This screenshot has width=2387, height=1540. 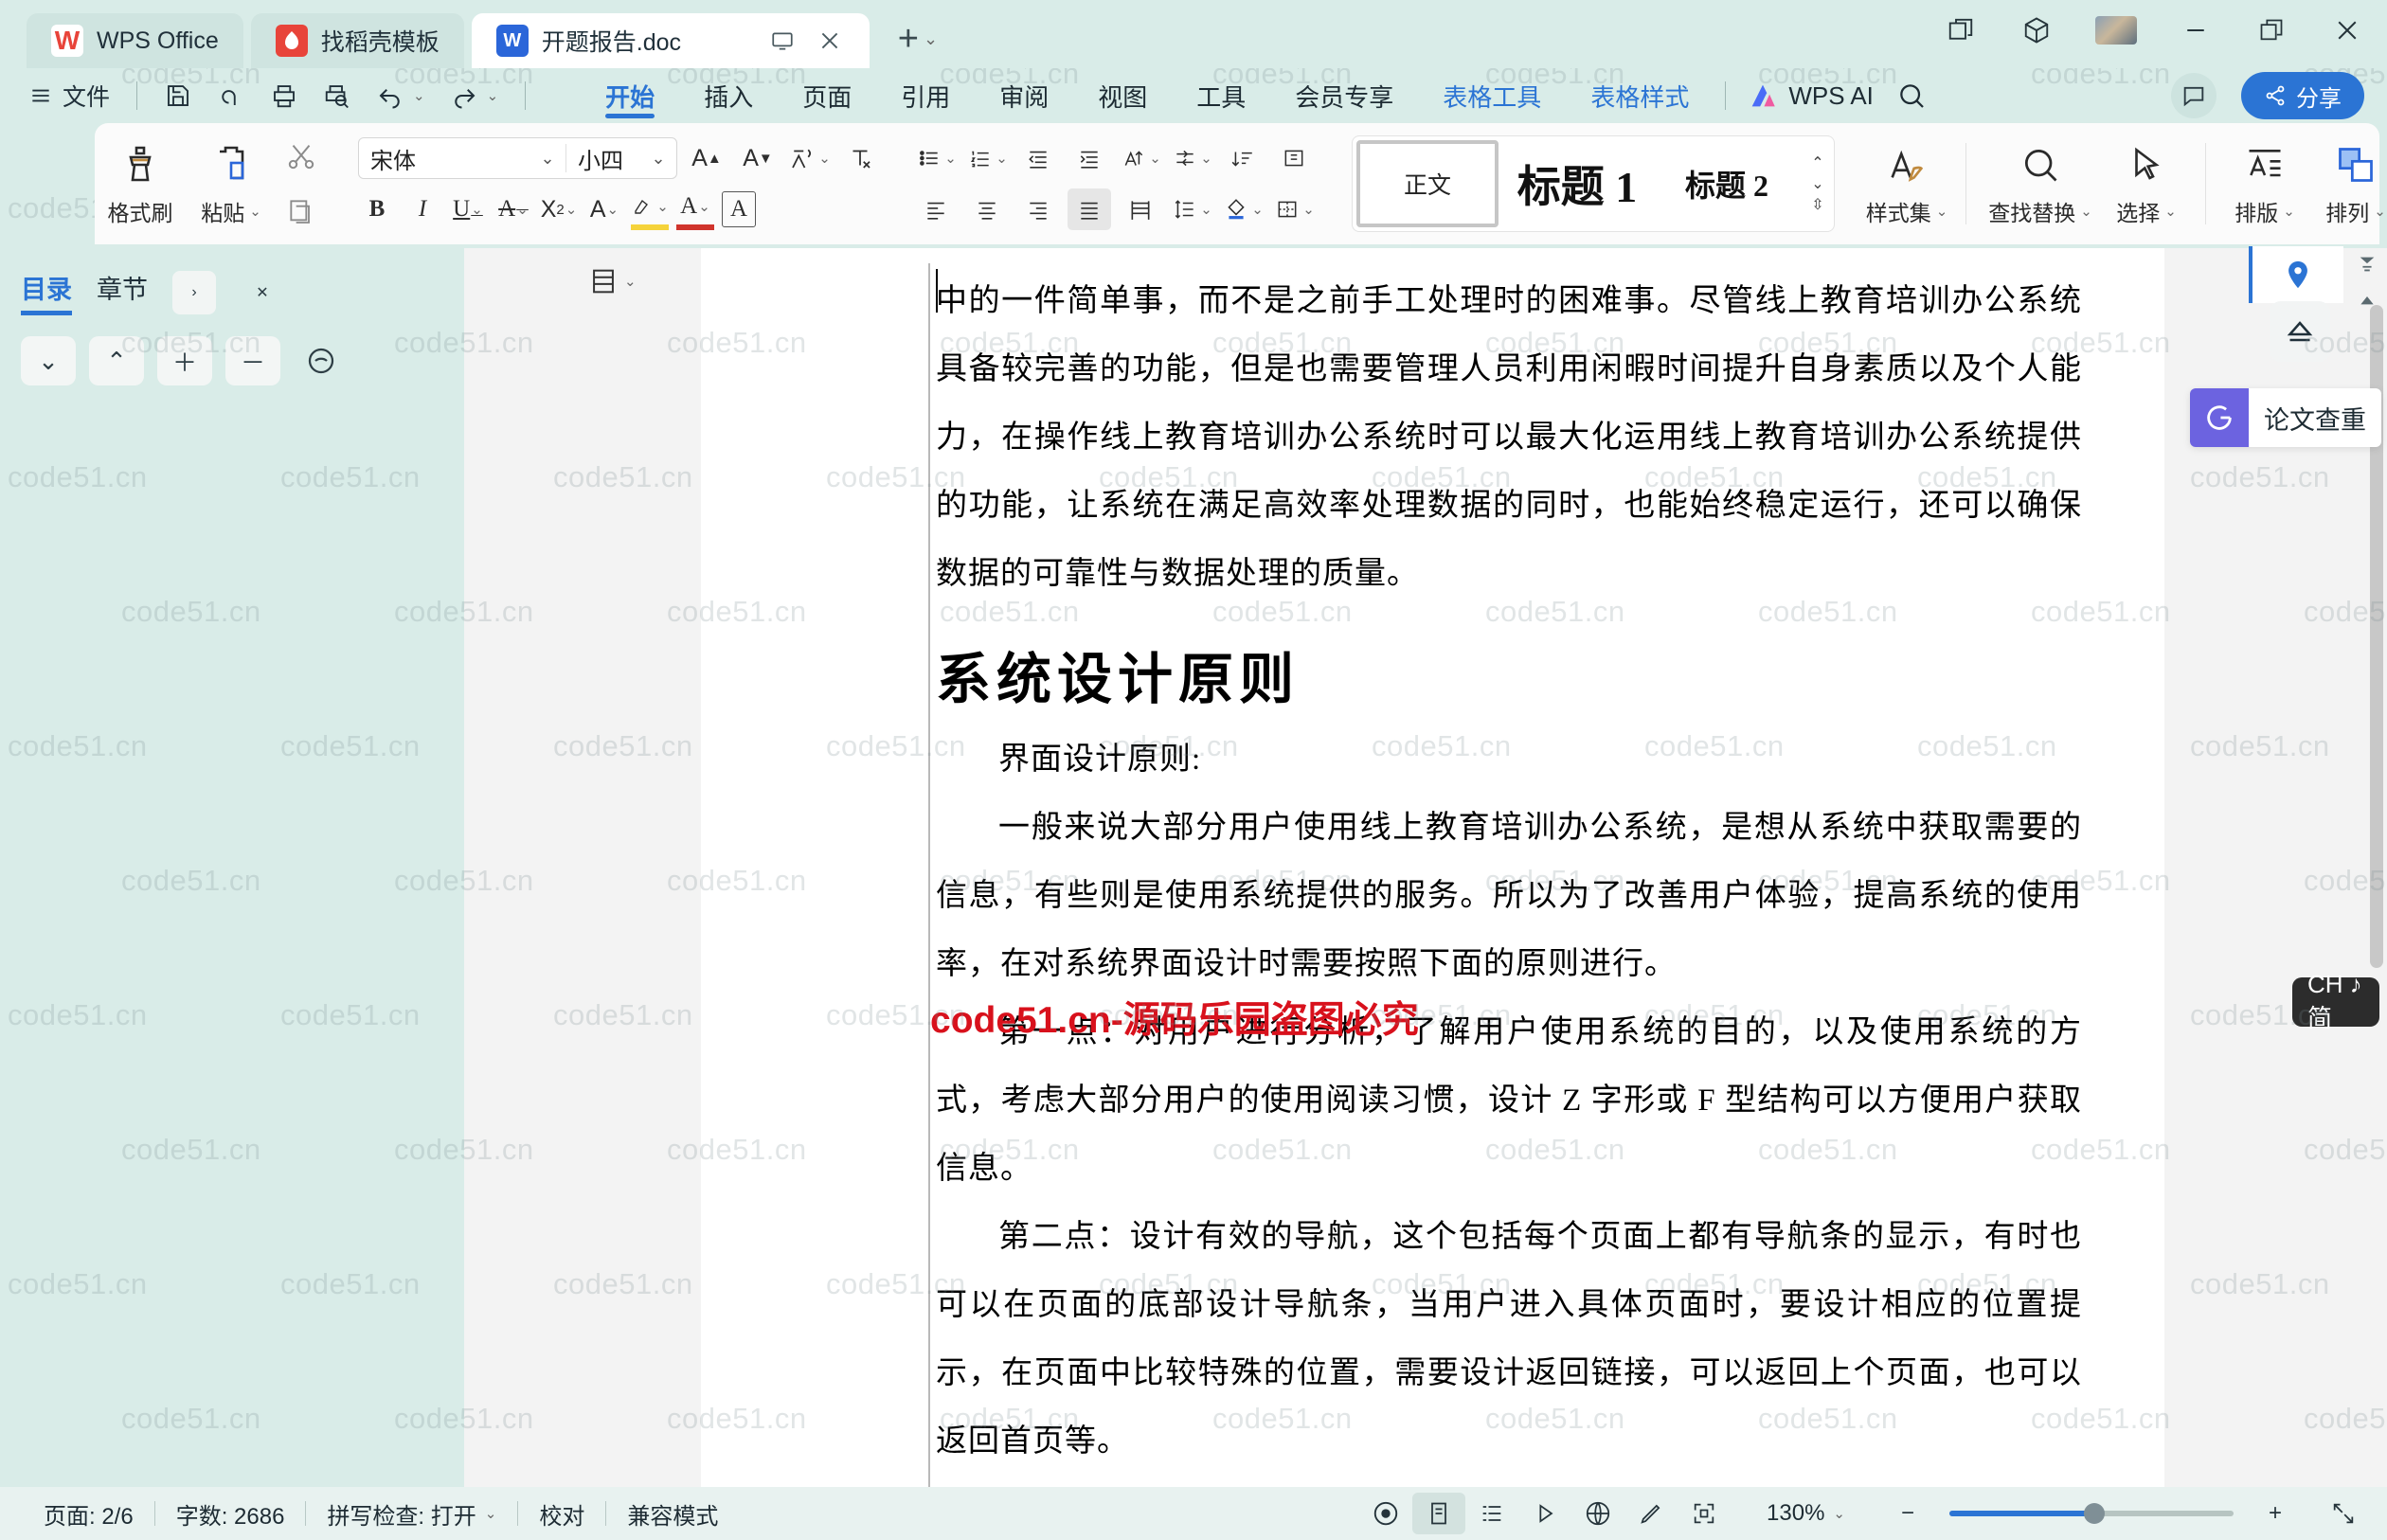 What do you see at coordinates (1140, 158) in the screenshot?
I see `align-text-icon: ⌄` at bounding box center [1140, 158].